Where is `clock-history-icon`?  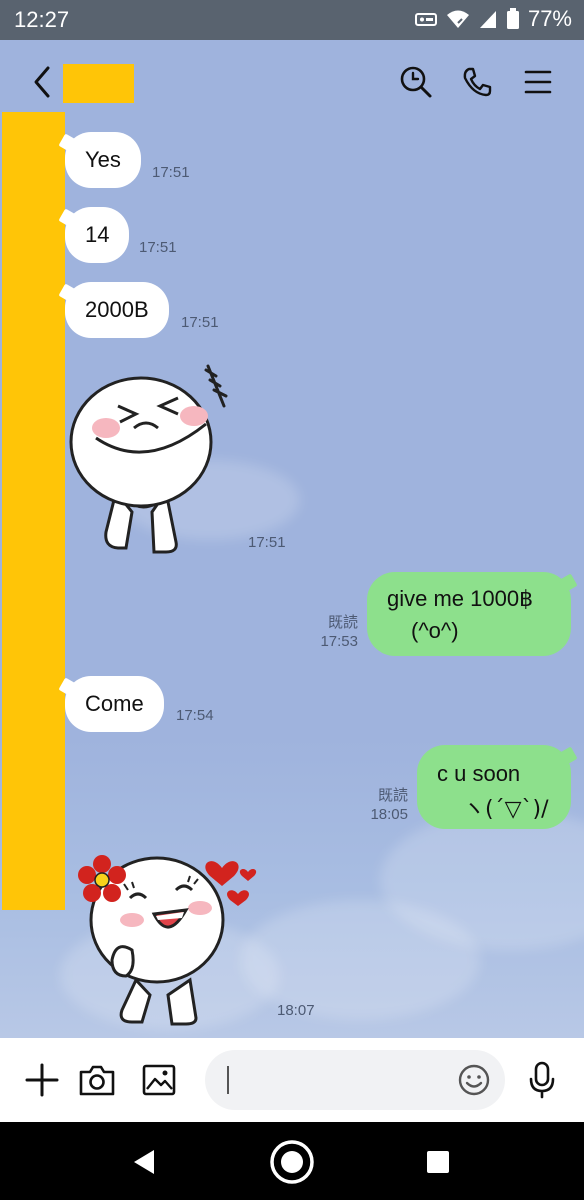 clock-history-icon is located at coordinates (416, 82).